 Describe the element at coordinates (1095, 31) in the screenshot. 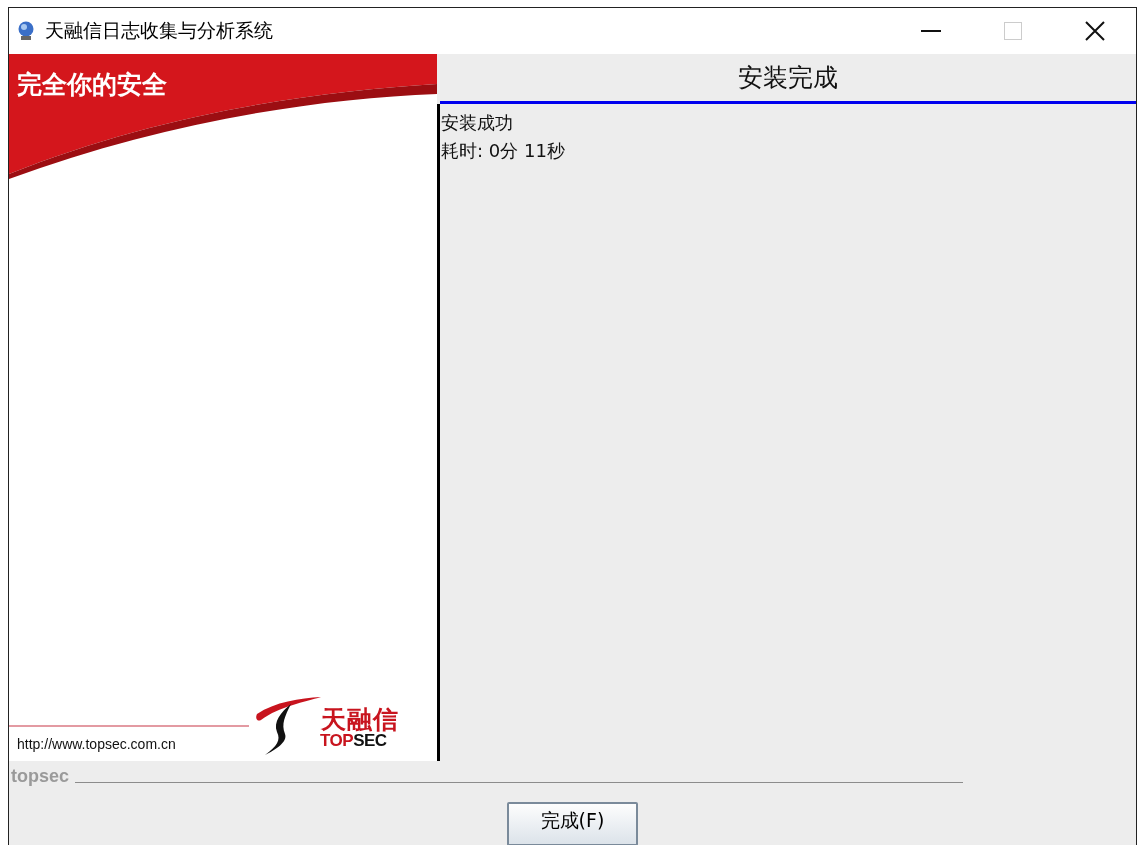

I see `close-icon` at that location.